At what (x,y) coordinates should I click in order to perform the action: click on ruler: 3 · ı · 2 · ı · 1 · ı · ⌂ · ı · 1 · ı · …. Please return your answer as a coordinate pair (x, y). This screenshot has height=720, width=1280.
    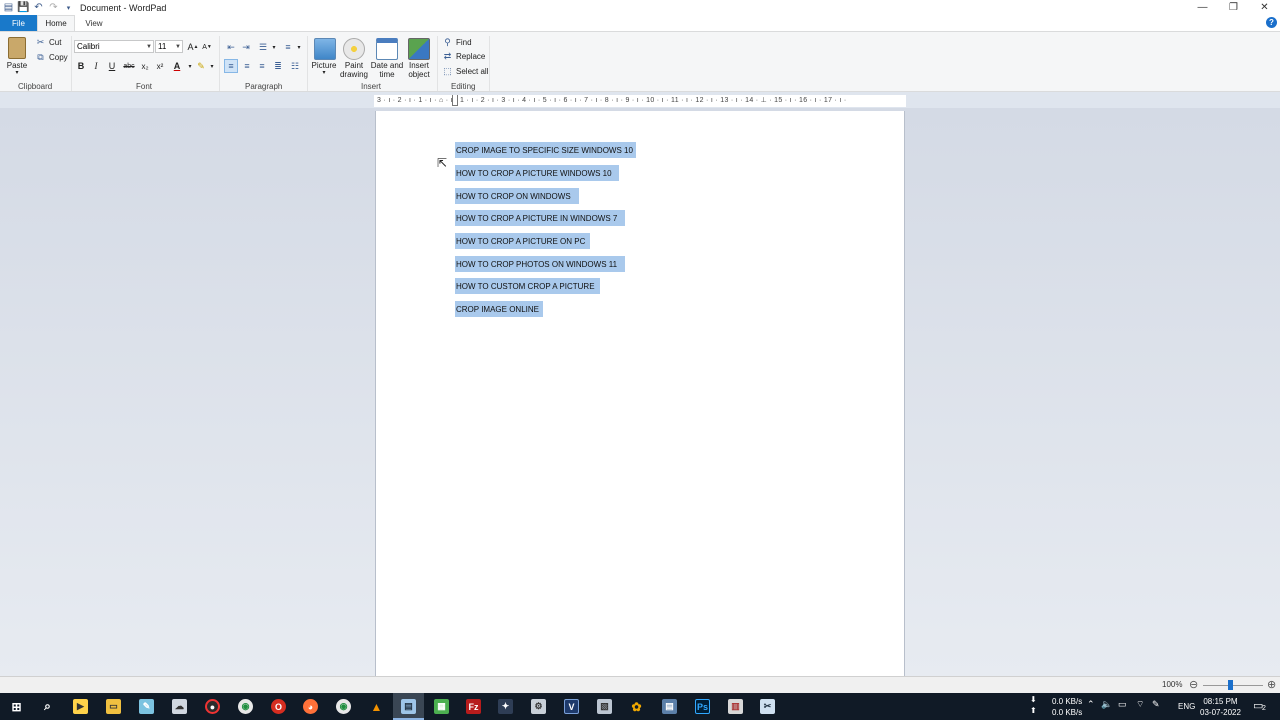
    Looking at the image, I should click on (640, 101).